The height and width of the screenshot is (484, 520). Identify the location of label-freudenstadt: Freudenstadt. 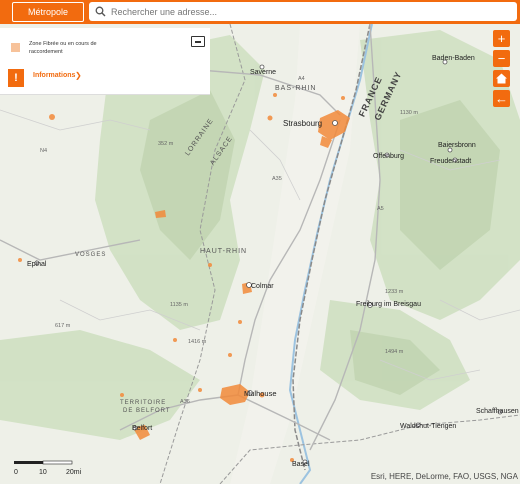
(450, 161).